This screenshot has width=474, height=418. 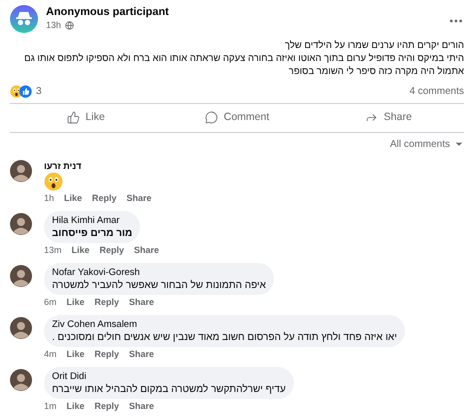 I want to click on post-action-button: Comment, so click(x=237, y=118).